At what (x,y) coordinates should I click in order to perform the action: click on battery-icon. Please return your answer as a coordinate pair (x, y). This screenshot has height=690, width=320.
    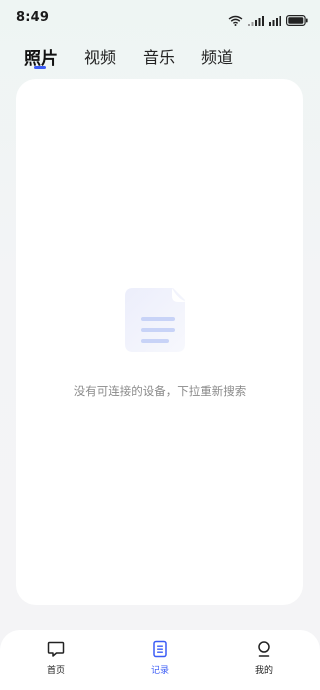
    Looking at the image, I should click on (297, 20).